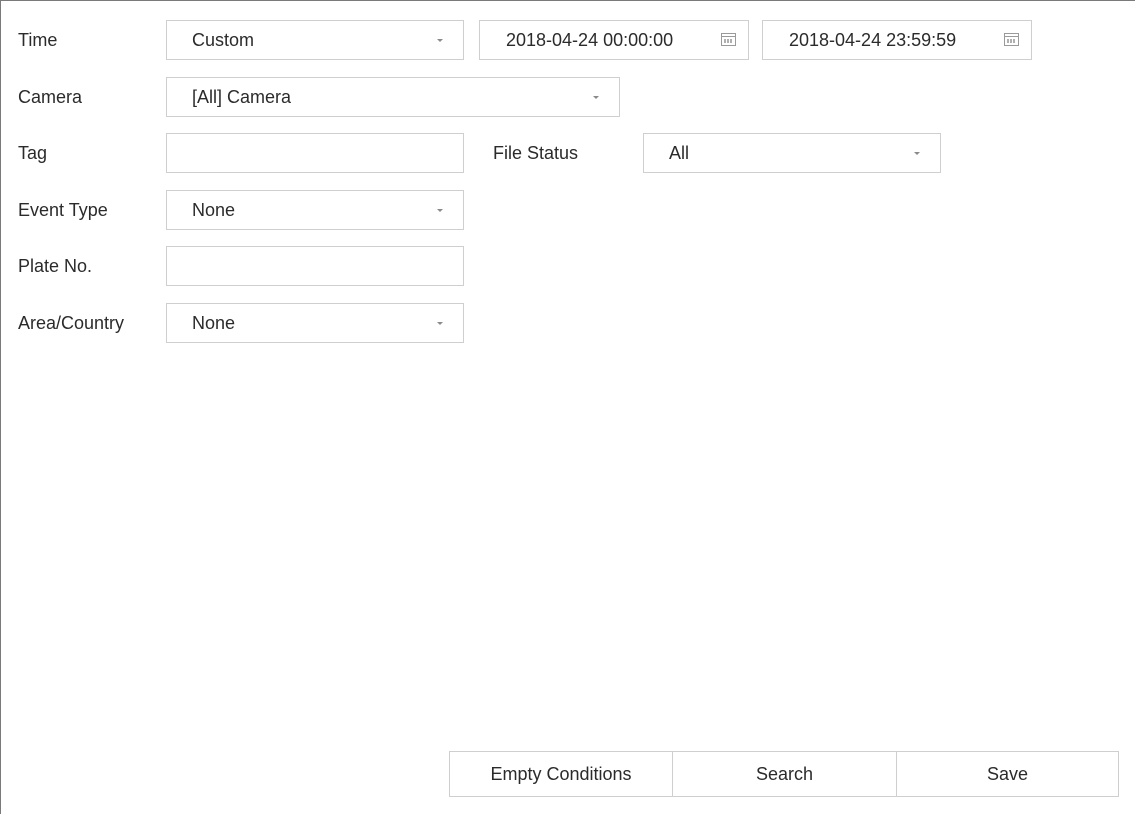  What do you see at coordinates (785, 774) in the screenshot?
I see `search-button: Search` at bounding box center [785, 774].